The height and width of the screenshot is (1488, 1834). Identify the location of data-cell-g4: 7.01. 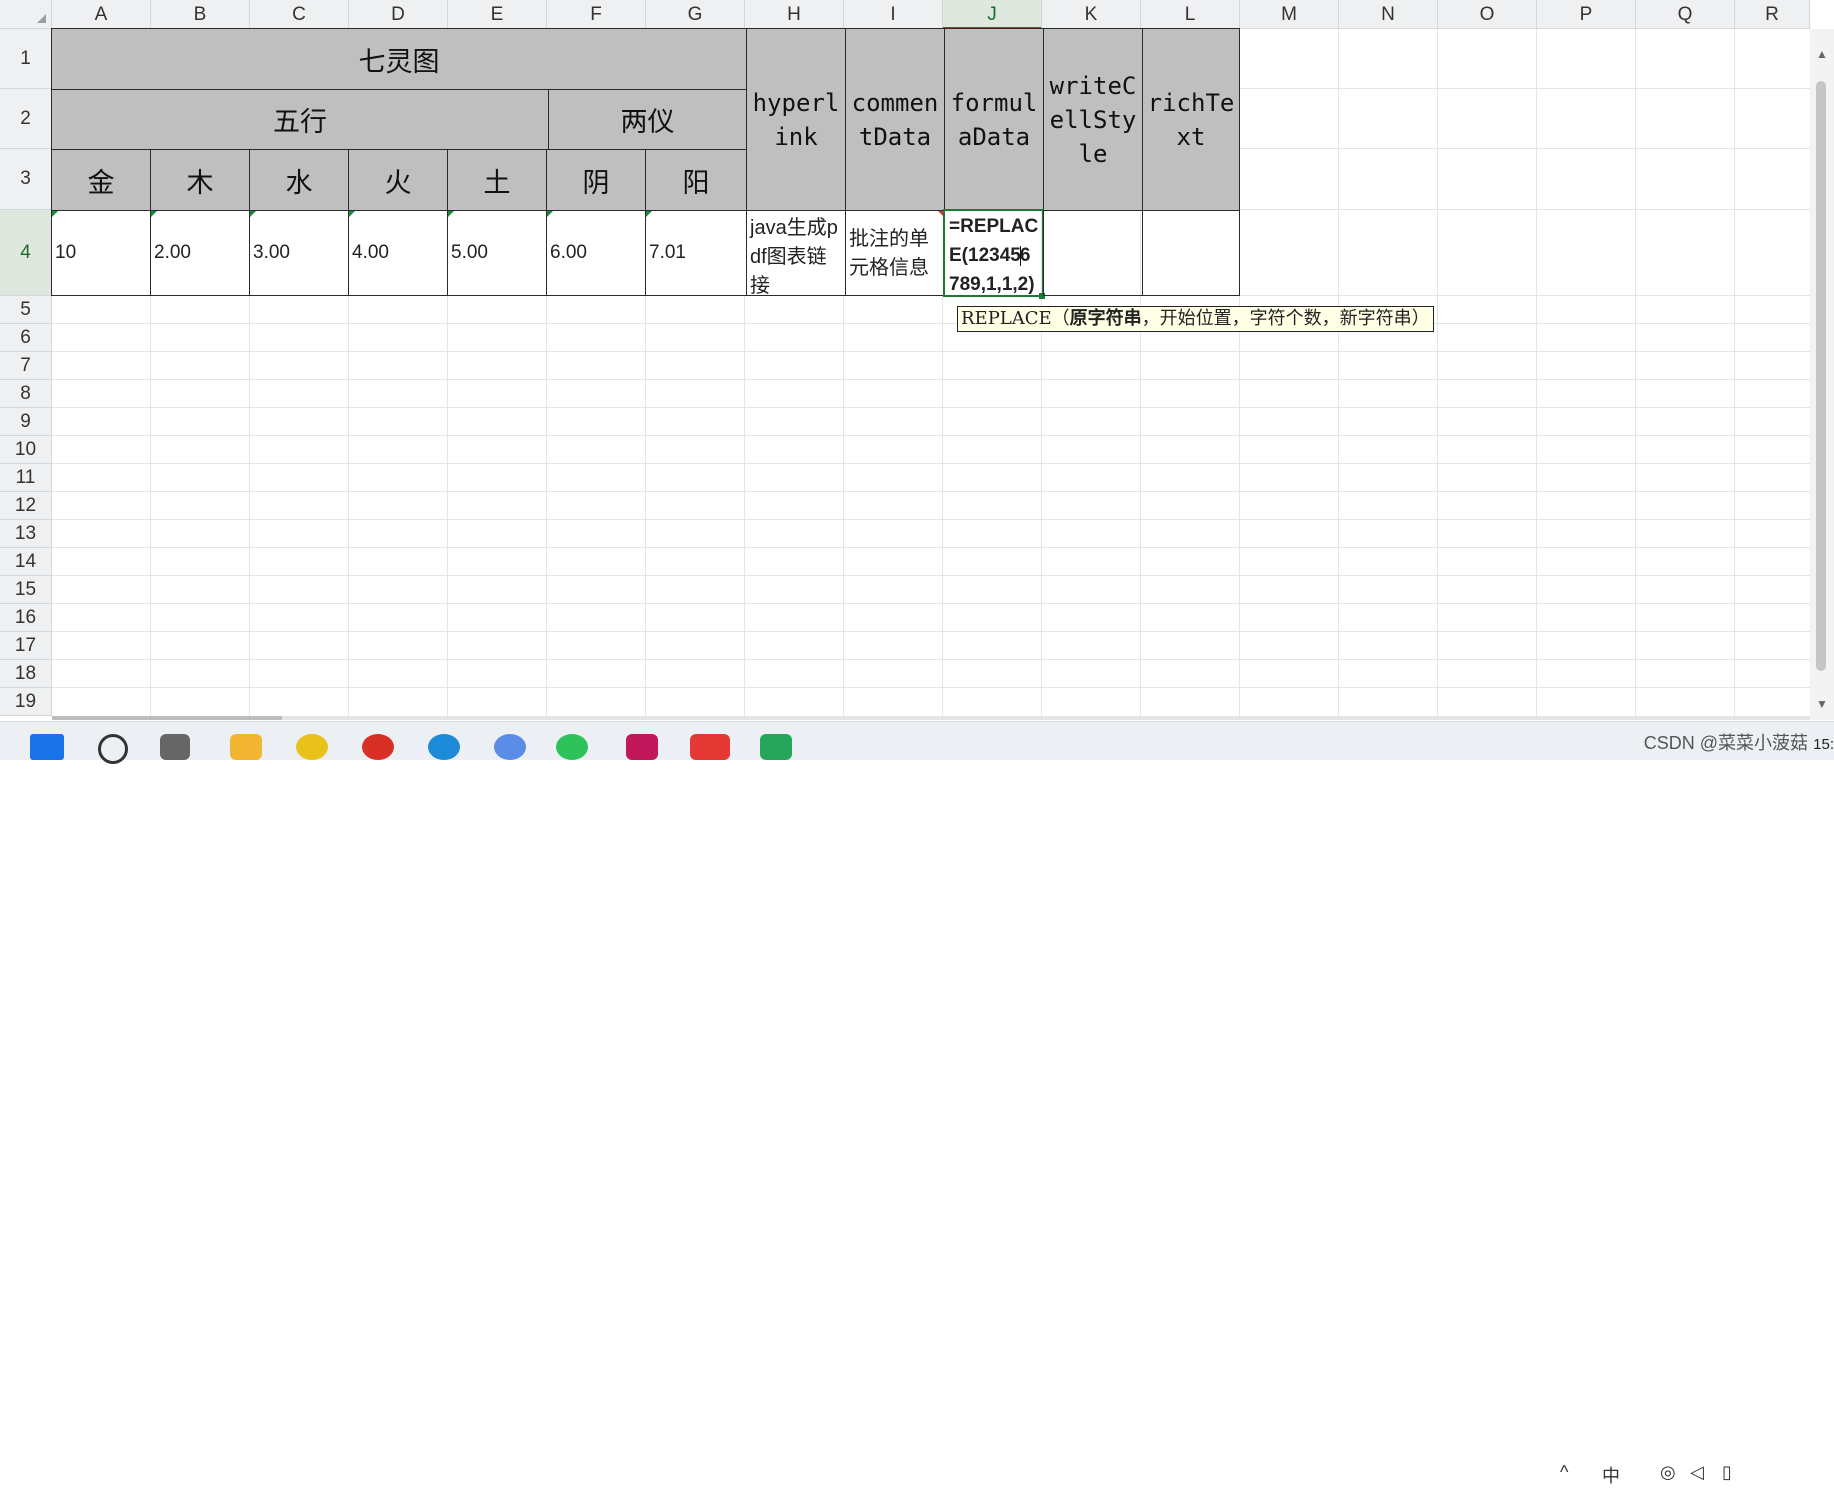
(696, 253).